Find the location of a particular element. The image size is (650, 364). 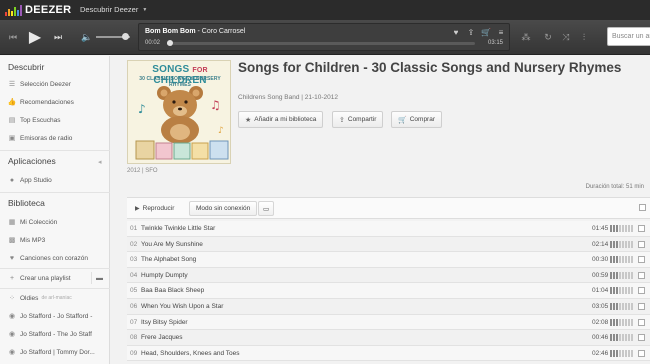

share-icon: ⇪ is located at coordinates (471, 32).